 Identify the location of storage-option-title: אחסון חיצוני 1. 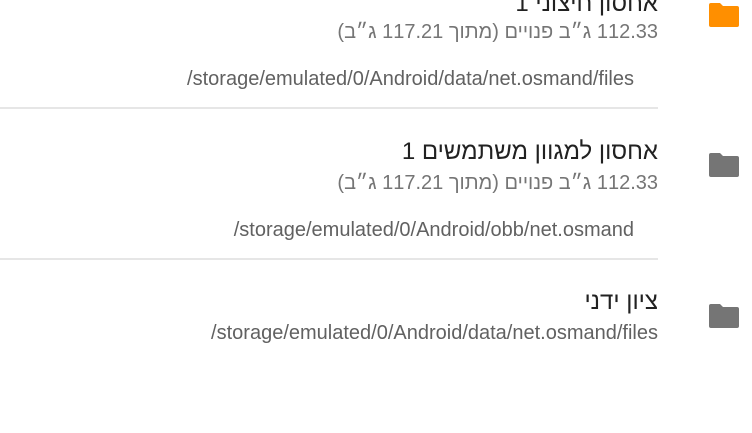
(586, 8).